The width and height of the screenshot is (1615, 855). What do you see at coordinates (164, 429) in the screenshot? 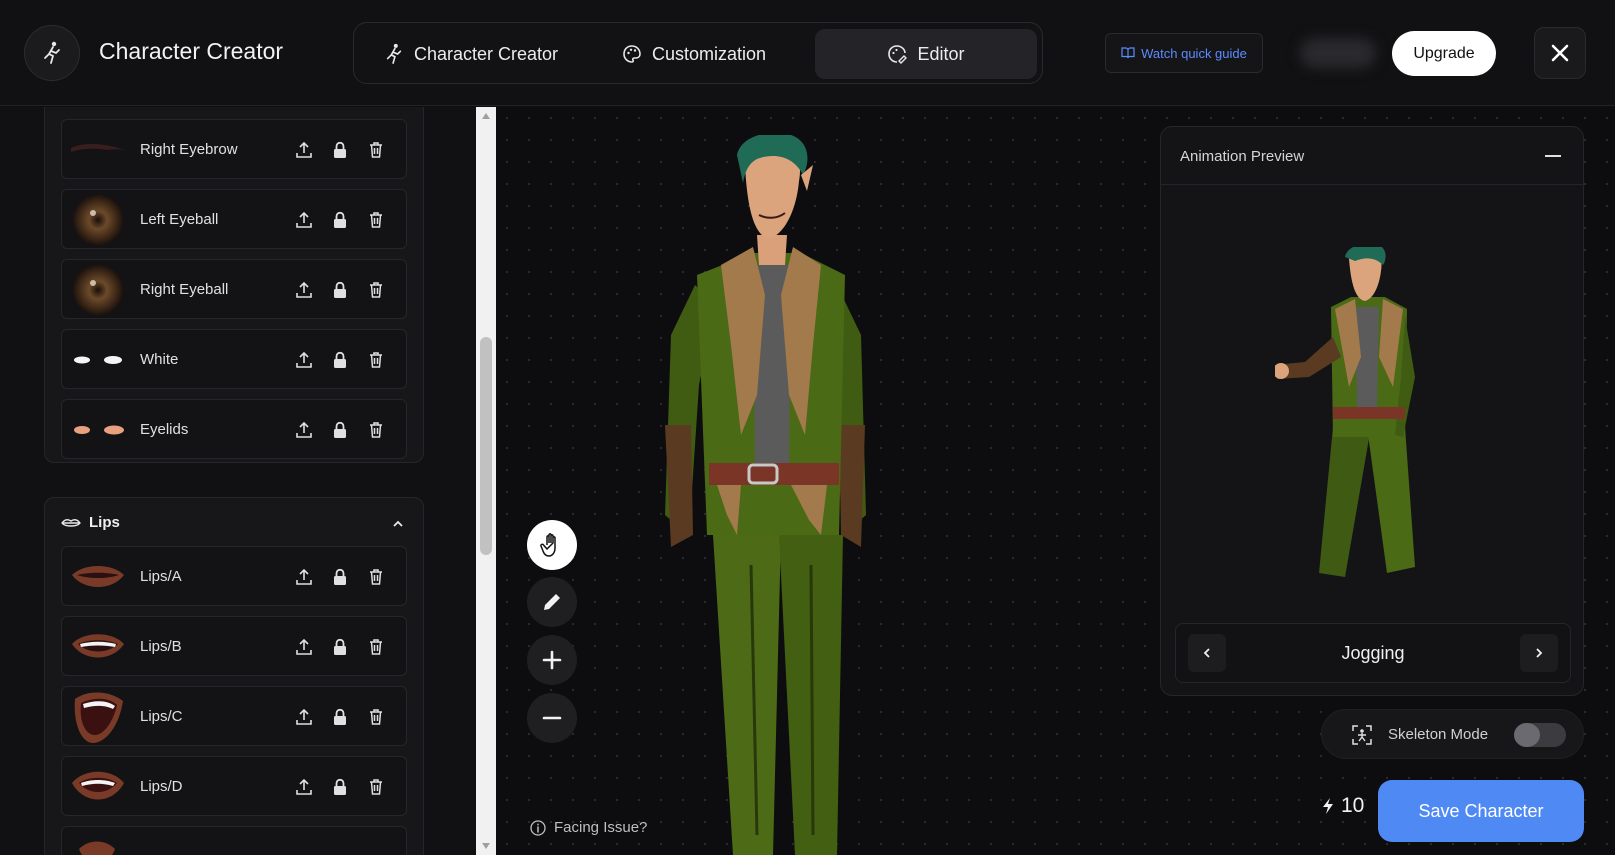
I see `layer-name: Eyelids` at bounding box center [164, 429].